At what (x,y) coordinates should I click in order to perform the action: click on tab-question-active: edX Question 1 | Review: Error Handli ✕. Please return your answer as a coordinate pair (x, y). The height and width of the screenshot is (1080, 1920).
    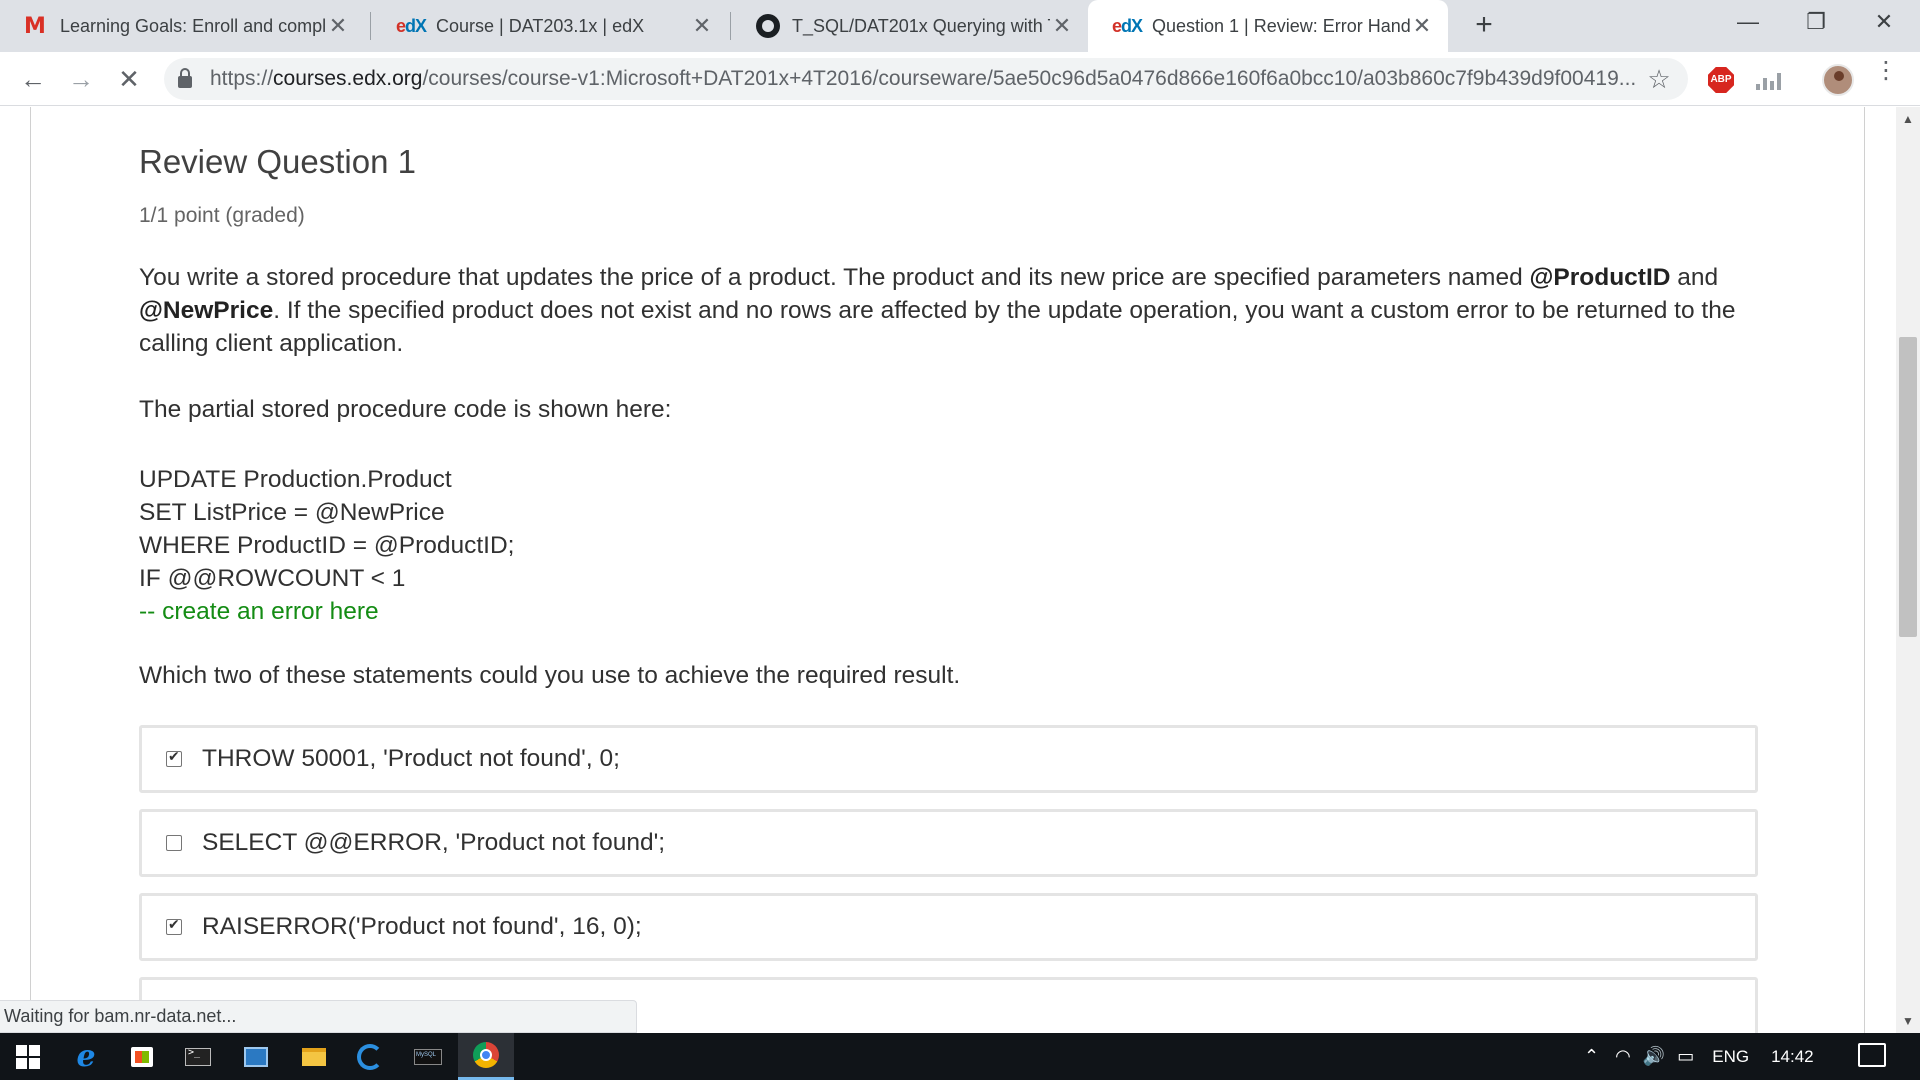
    Looking at the image, I should click on (1268, 26).